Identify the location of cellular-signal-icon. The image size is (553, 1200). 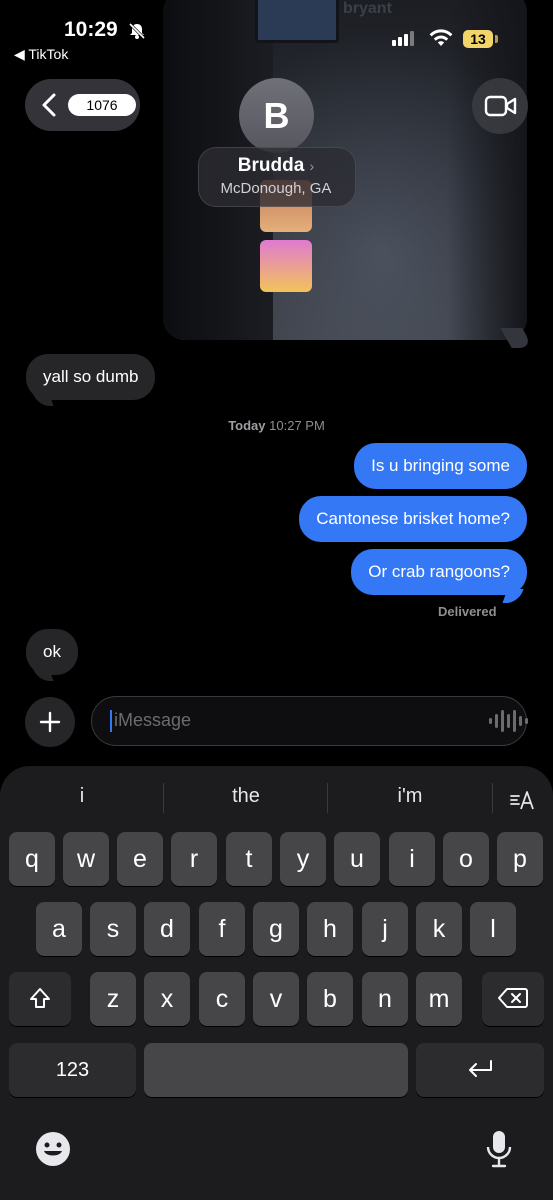
(403, 38).